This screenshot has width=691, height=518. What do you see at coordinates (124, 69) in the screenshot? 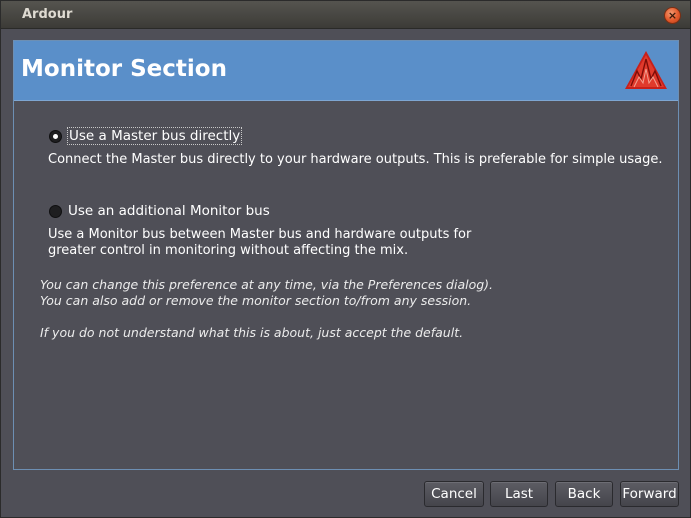
I see `page-title: Monitor Section` at bounding box center [124, 69].